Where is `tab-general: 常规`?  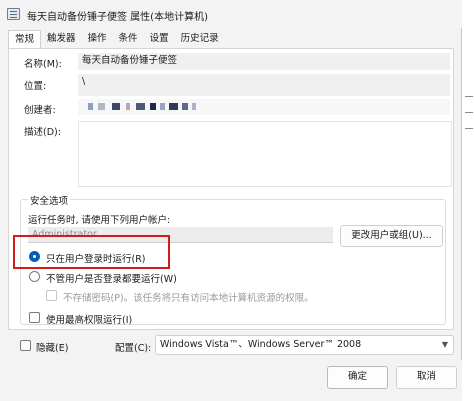 tab-general: 常规 is located at coordinates (25, 39).